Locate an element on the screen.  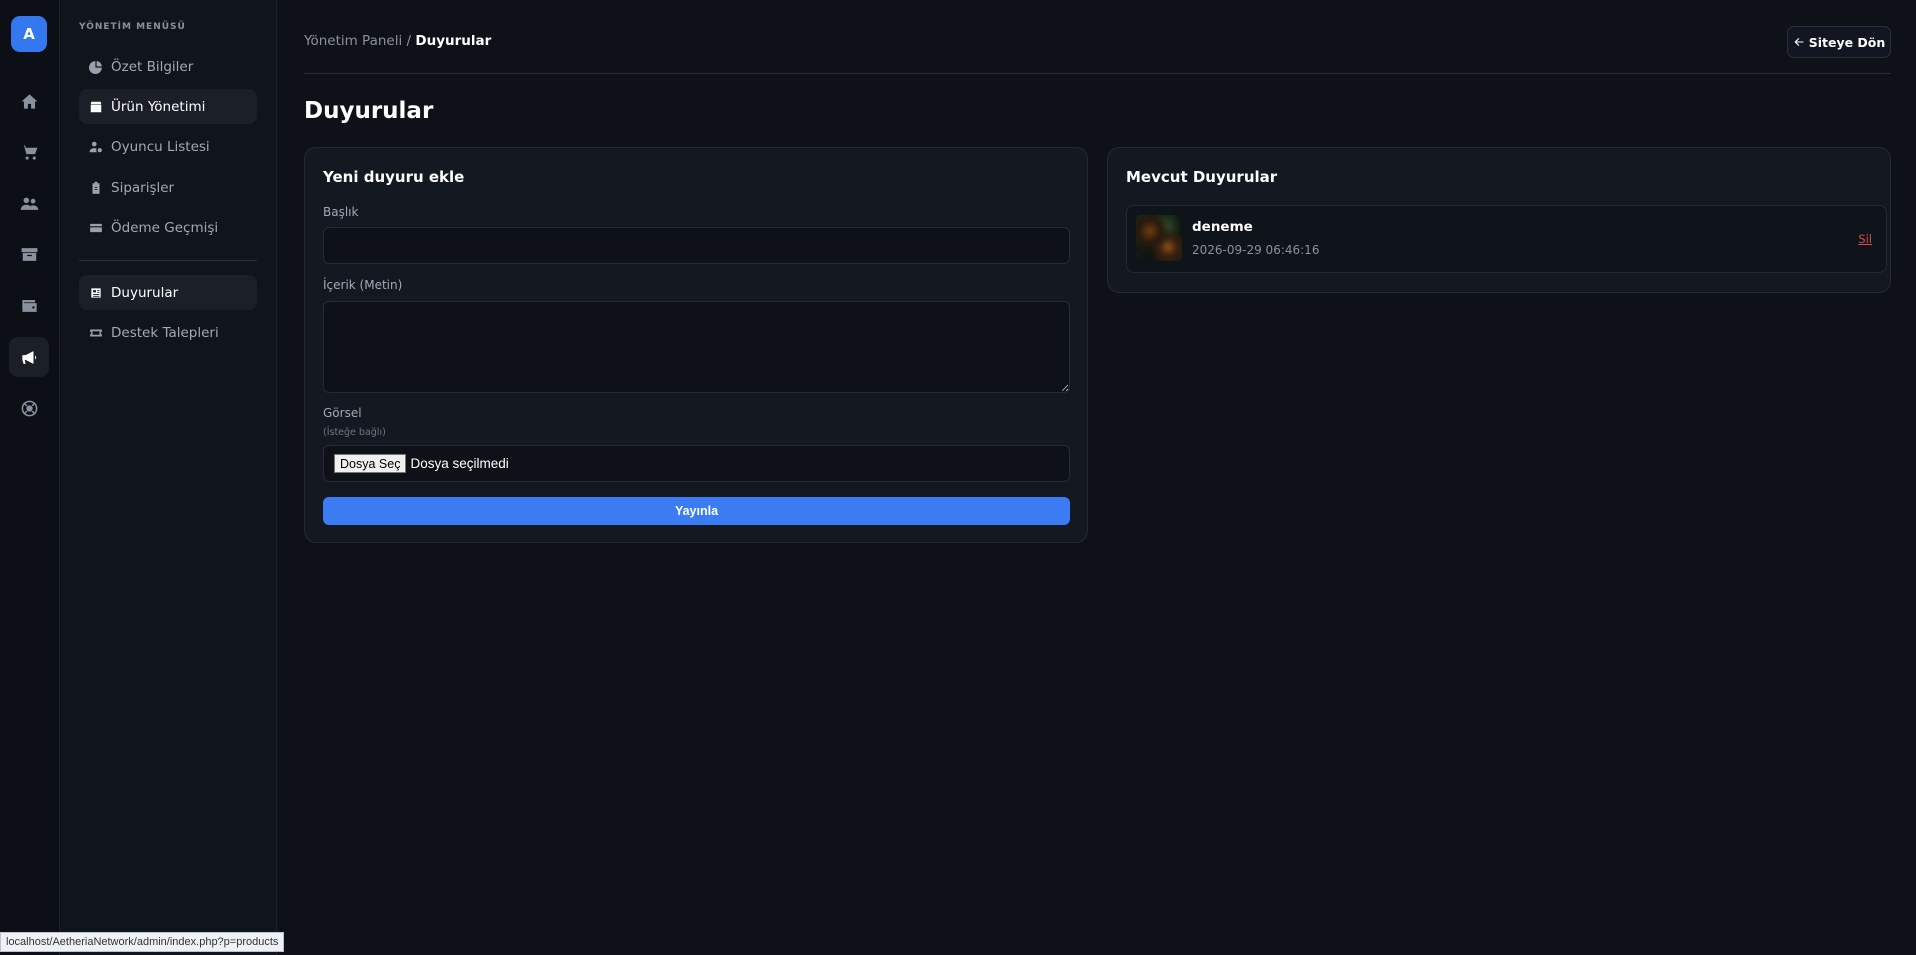
new-announcement-title: Yeni duyuru ekle is located at coordinates (394, 177).